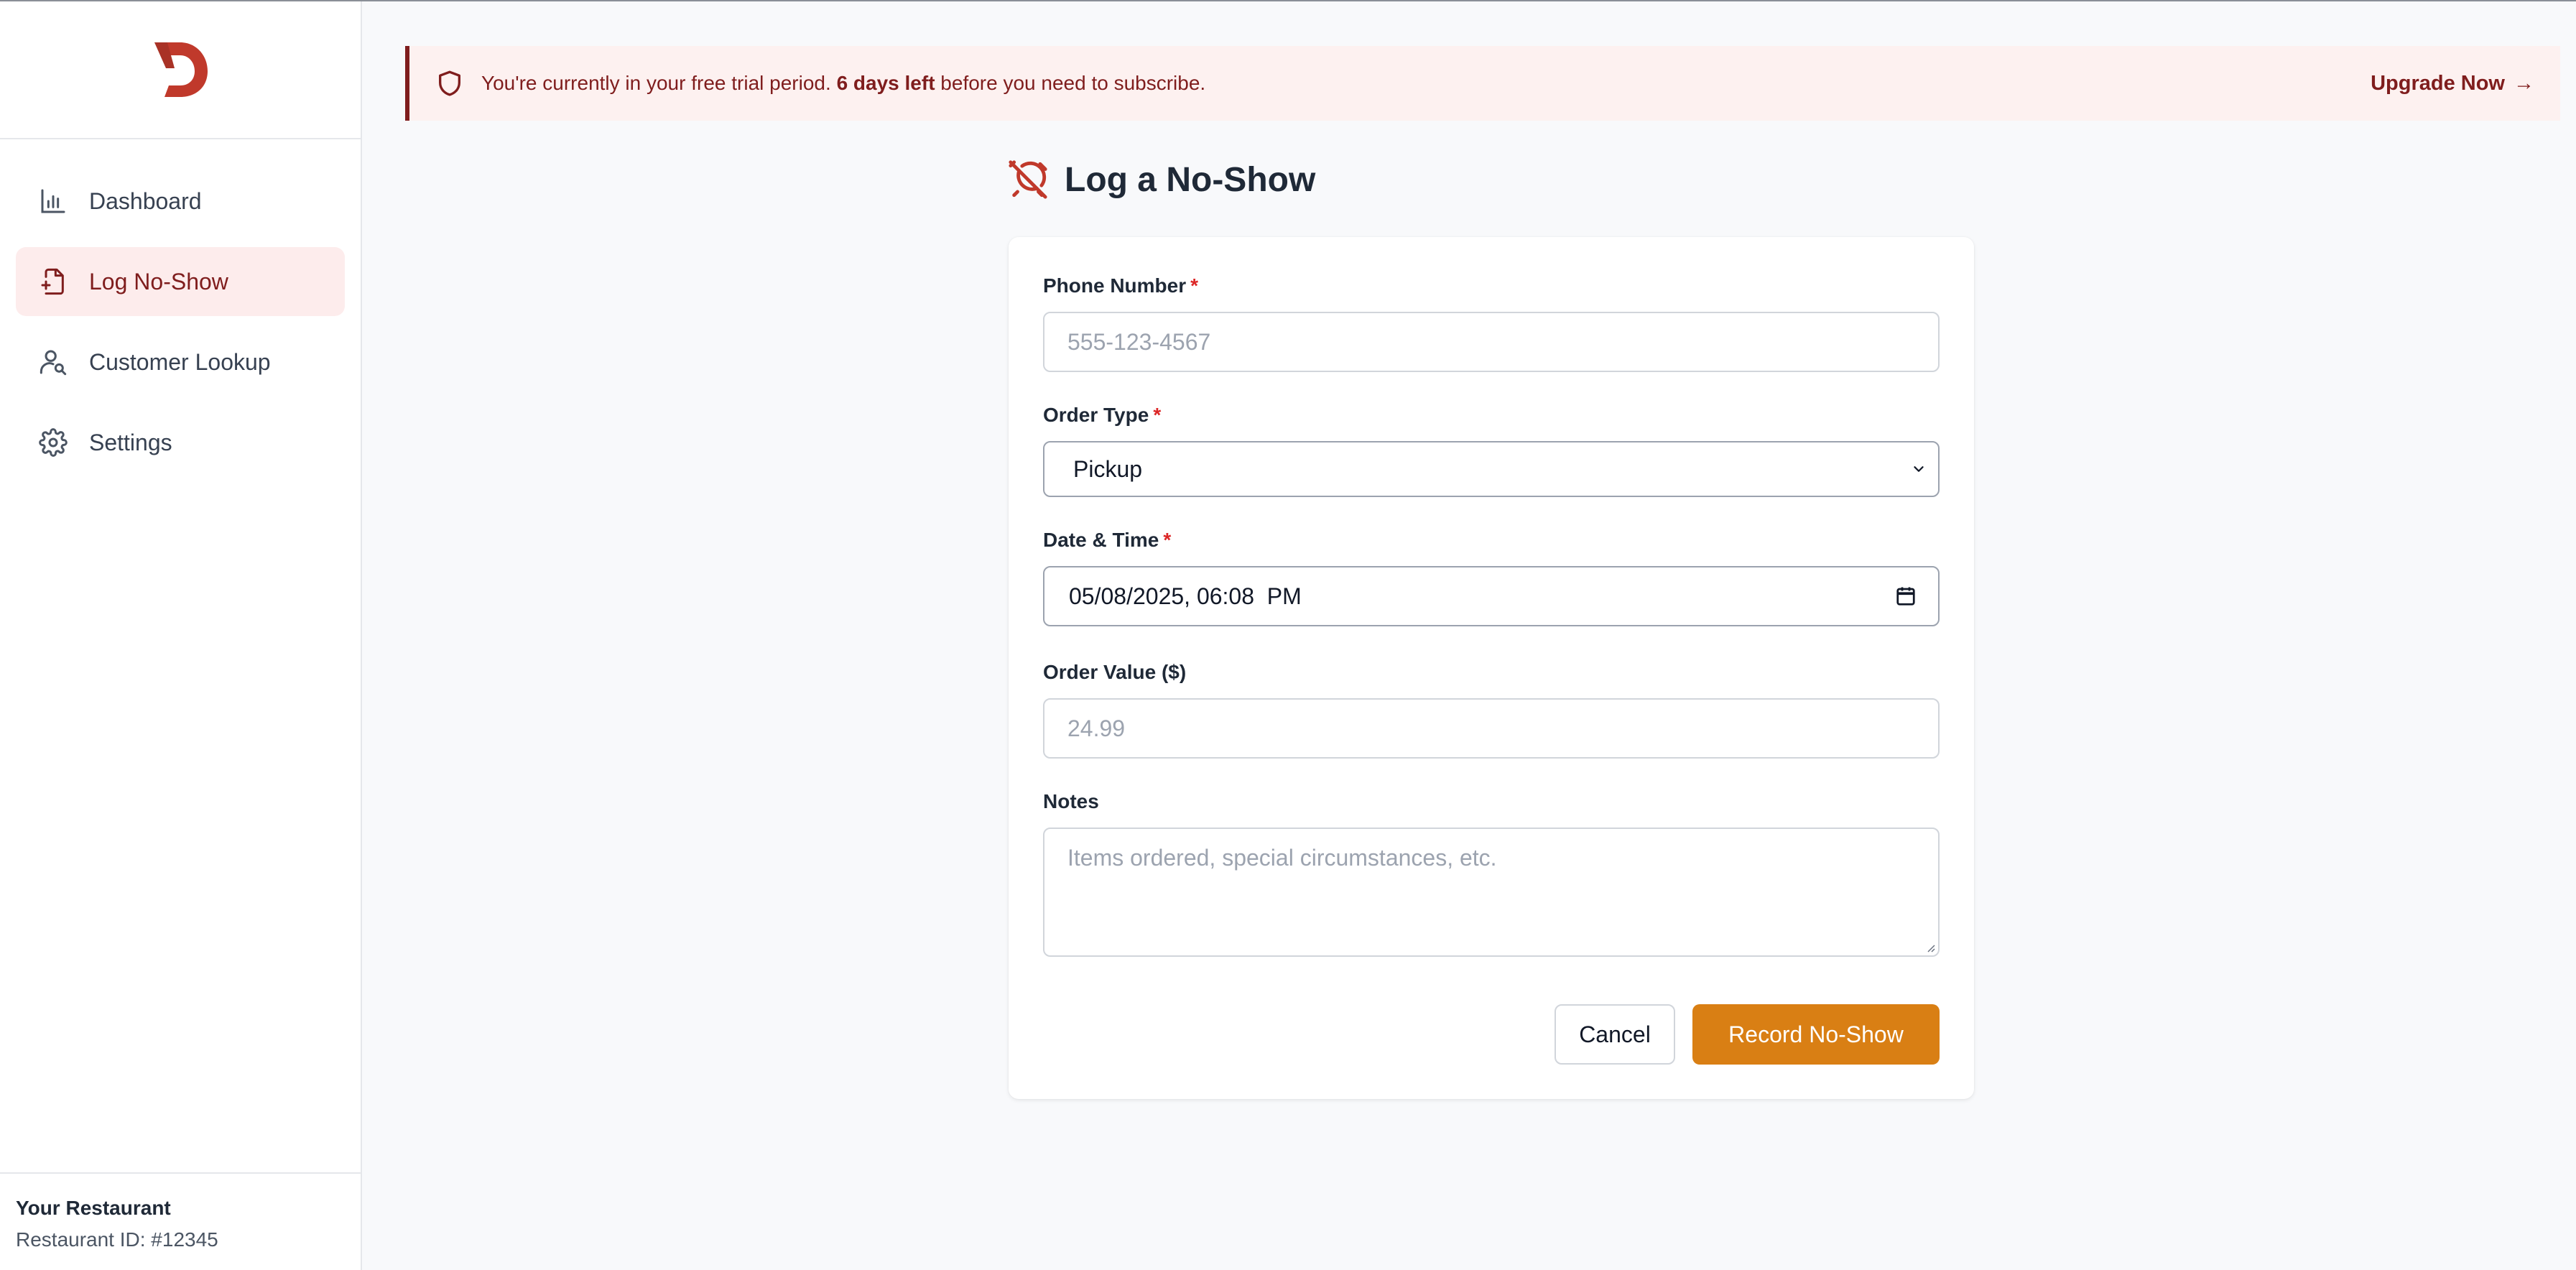  Describe the element at coordinates (93, 1208) in the screenshot. I see `restaurant-name: Your Restaurant` at that location.